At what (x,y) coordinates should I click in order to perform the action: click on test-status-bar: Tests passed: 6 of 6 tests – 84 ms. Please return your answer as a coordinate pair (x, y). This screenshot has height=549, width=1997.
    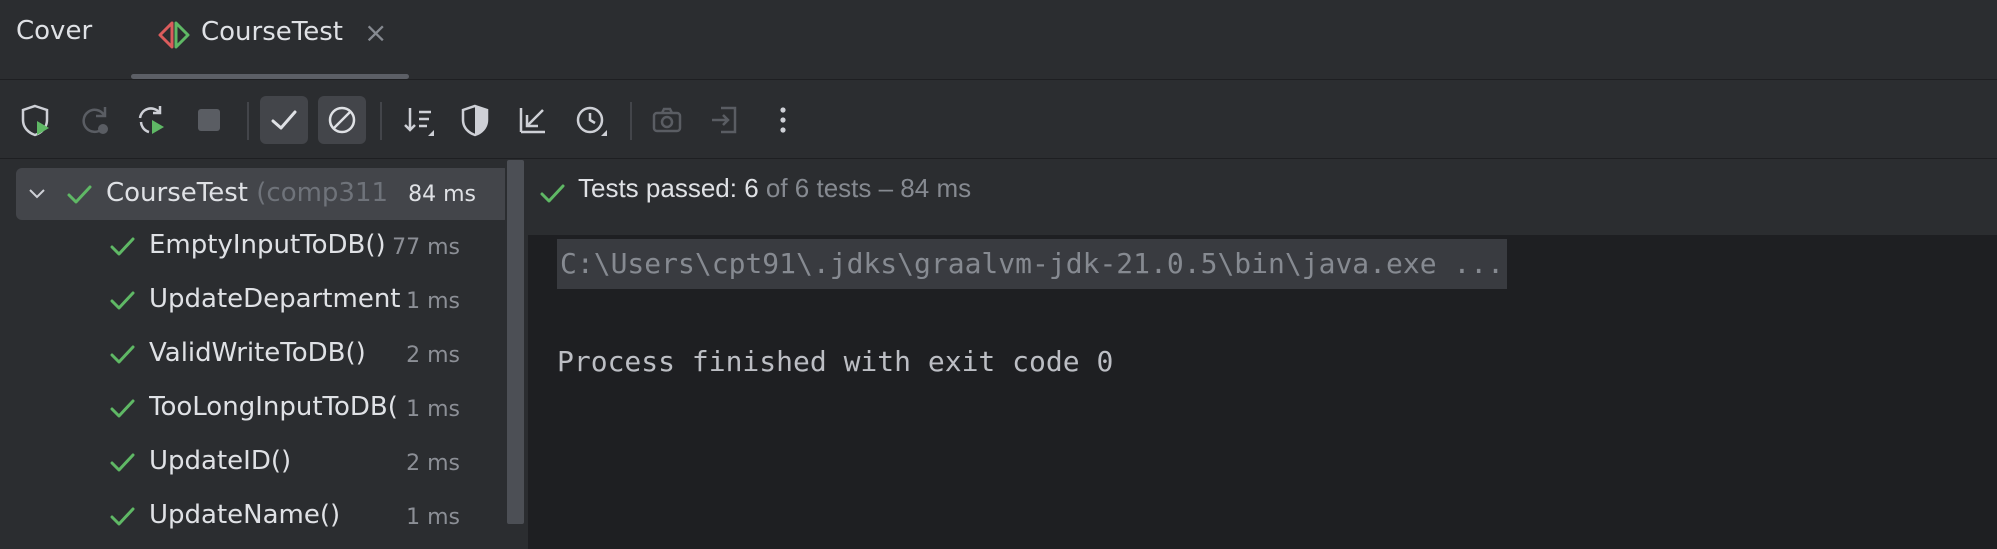
    Looking at the image, I should click on (1262, 197).